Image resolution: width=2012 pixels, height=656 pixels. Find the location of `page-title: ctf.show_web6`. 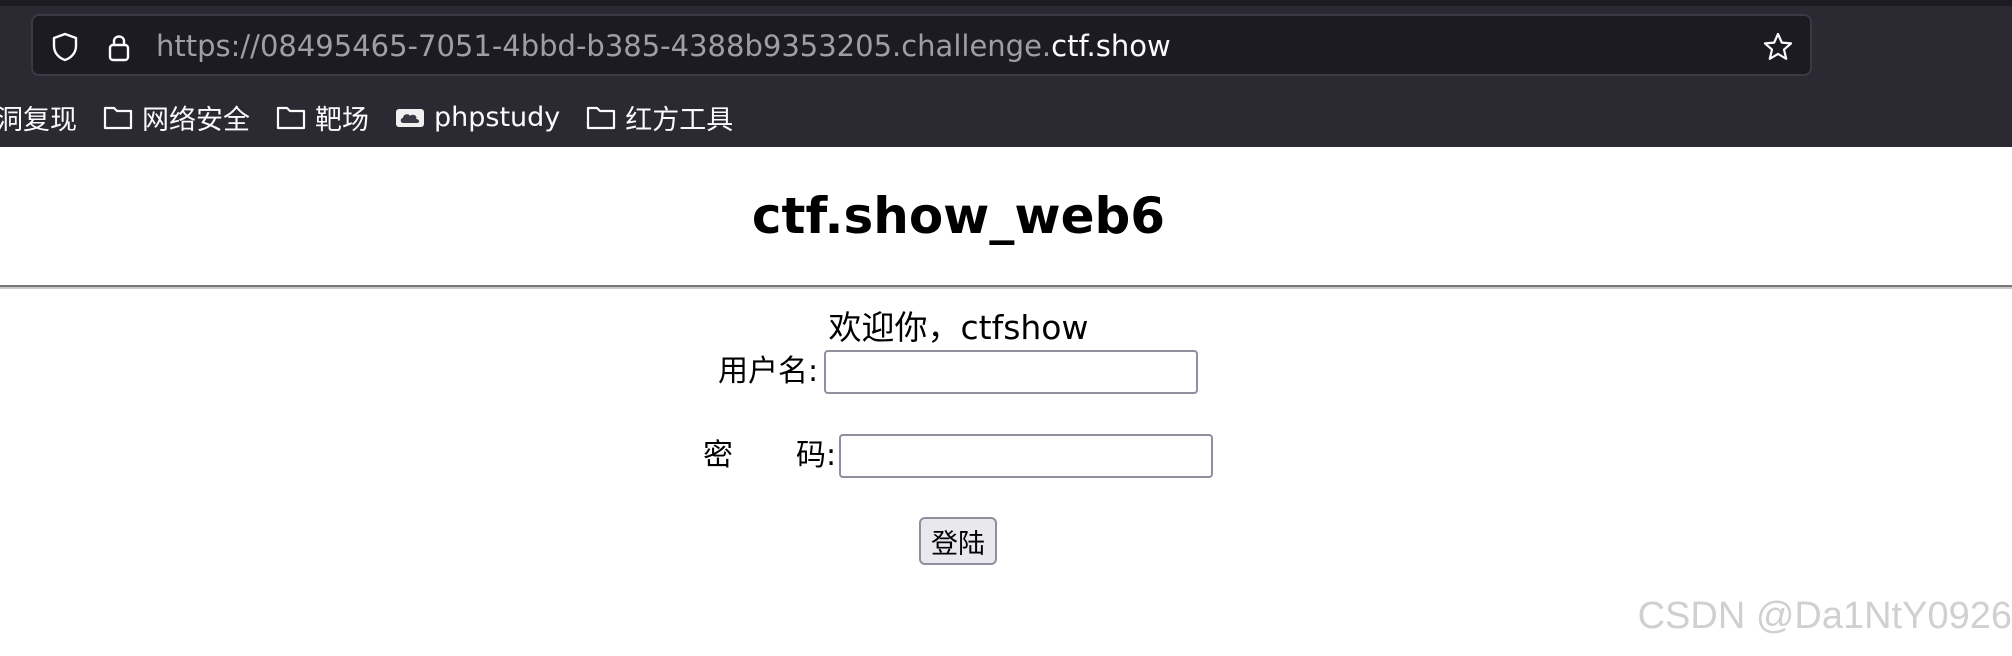

page-title: ctf.show_web6 is located at coordinates (958, 216).